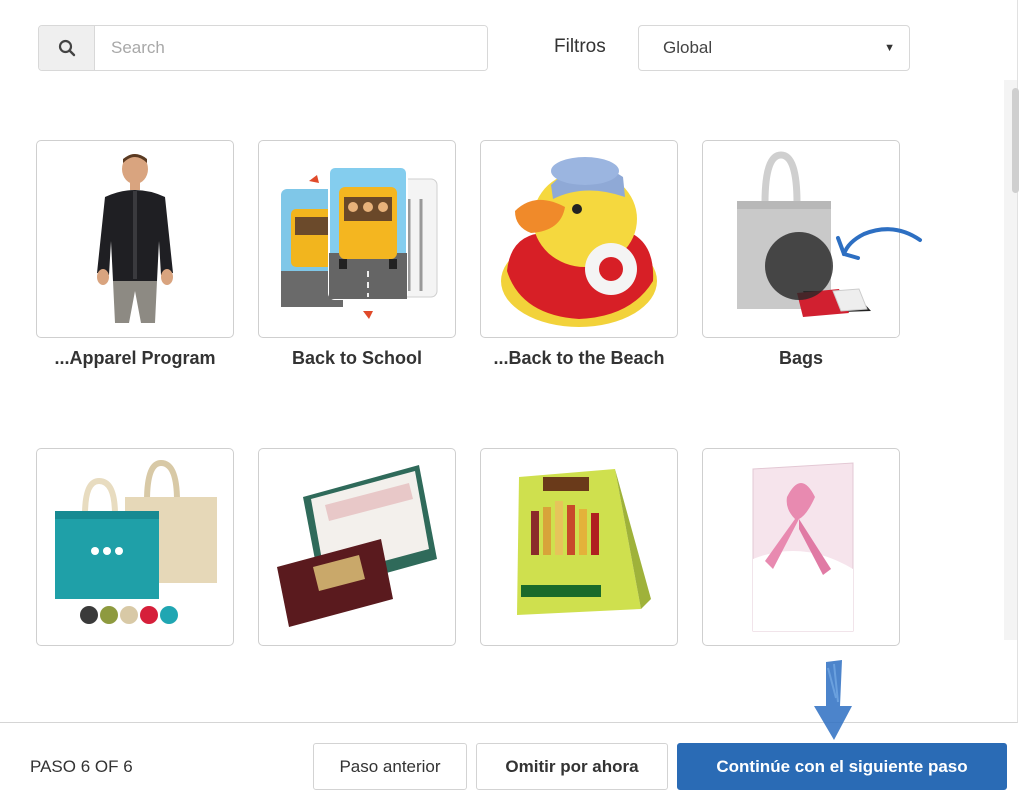 Image resolution: width=1019 pixels, height=790 pixels. What do you see at coordinates (842, 766) in the screenshot?
I see `continue-button: Continúe con el siguiente paso` at bounding box center [842, 766].